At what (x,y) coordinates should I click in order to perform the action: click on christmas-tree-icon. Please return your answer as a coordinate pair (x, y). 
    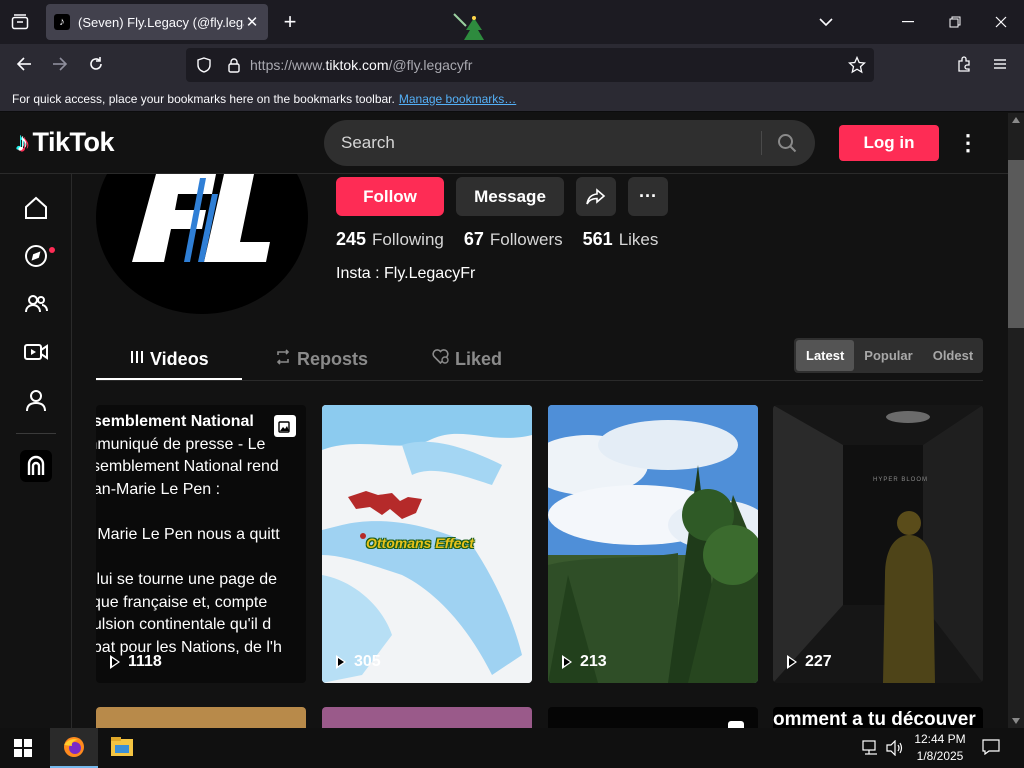
    Looking at the image, I should click on (469, 28).